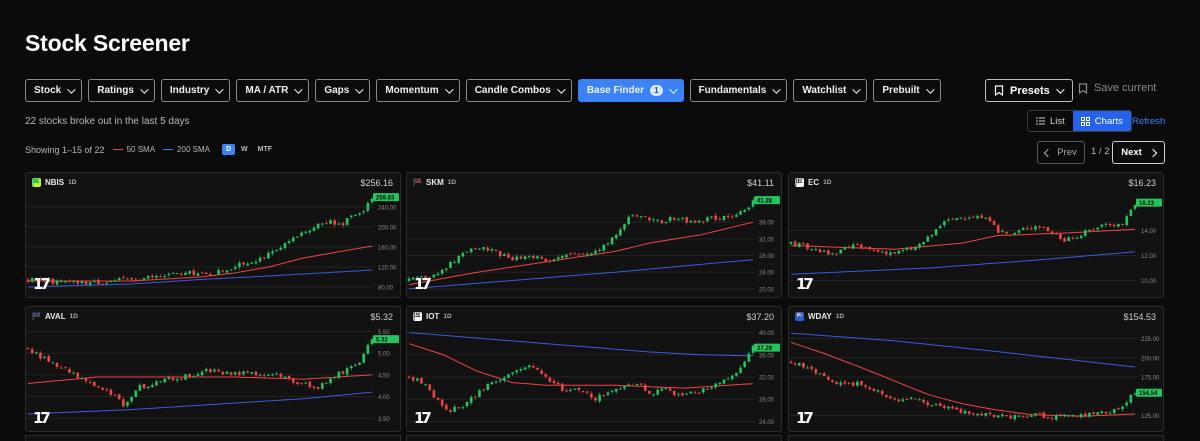 This screenshot has width=1200, height=441. I want to click on presets-label: Presets, so click(1030, 90).